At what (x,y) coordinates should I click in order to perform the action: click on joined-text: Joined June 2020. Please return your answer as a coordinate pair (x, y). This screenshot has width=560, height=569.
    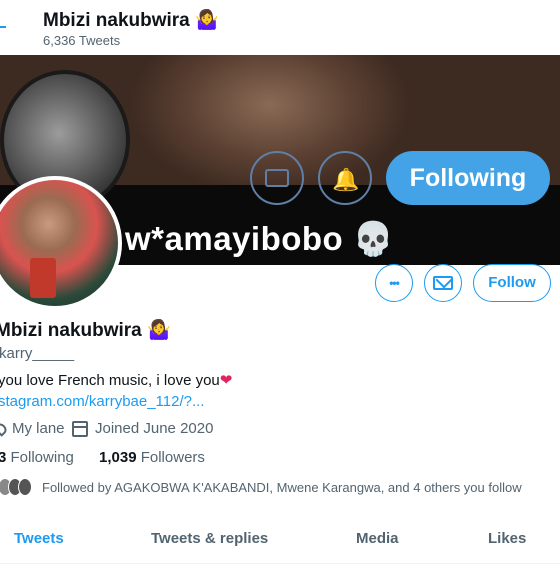
    Looking at the image, I should click on (154, 428).